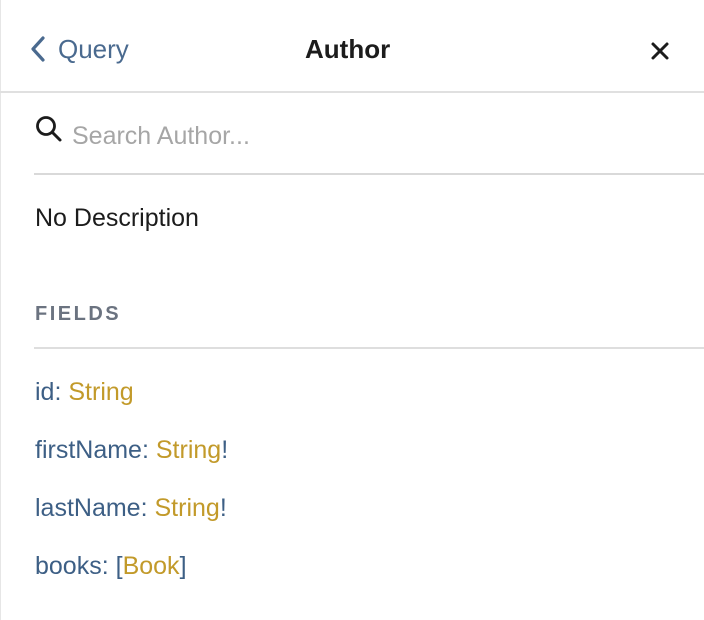  What do you see at coordinates (119, 566) in the screenshot?
I see `type-open: [` at bounding box center [119, 566].